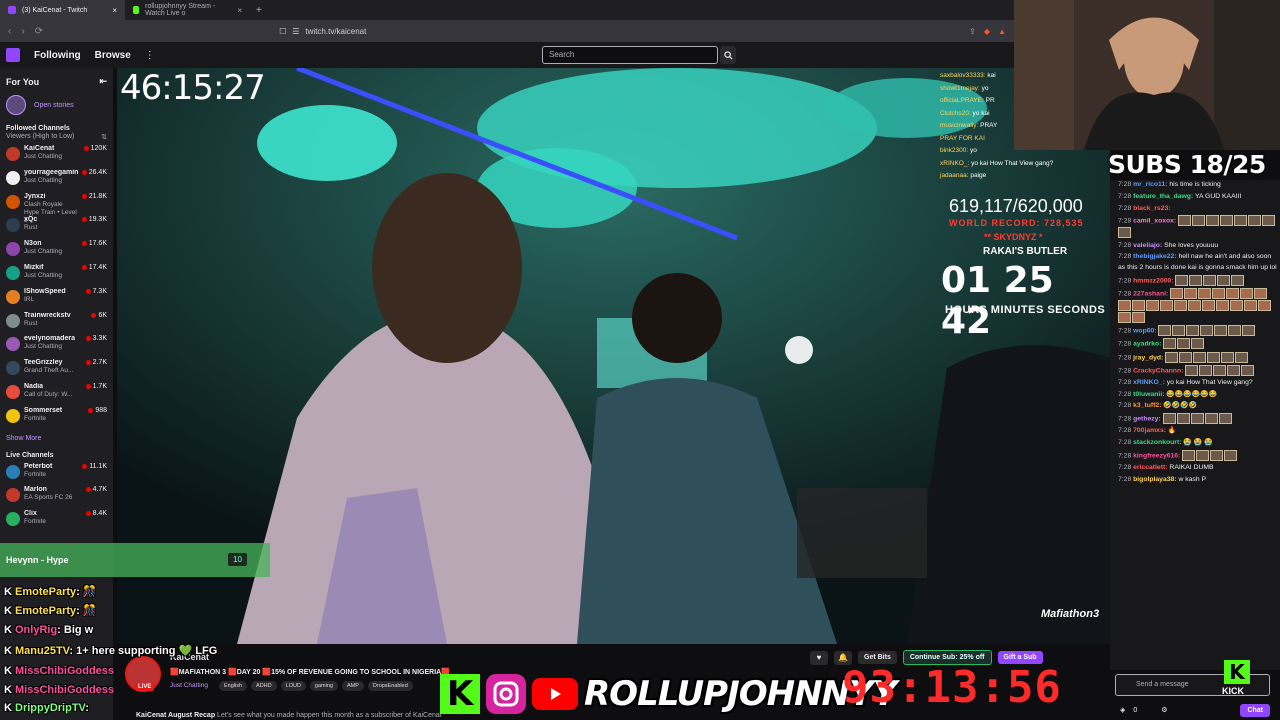 The width and height of the screenshot is (1280, 720). Describe the element at coordinates (259, 10) in the screenshot. I see `new-tab-icon: +` at that location.